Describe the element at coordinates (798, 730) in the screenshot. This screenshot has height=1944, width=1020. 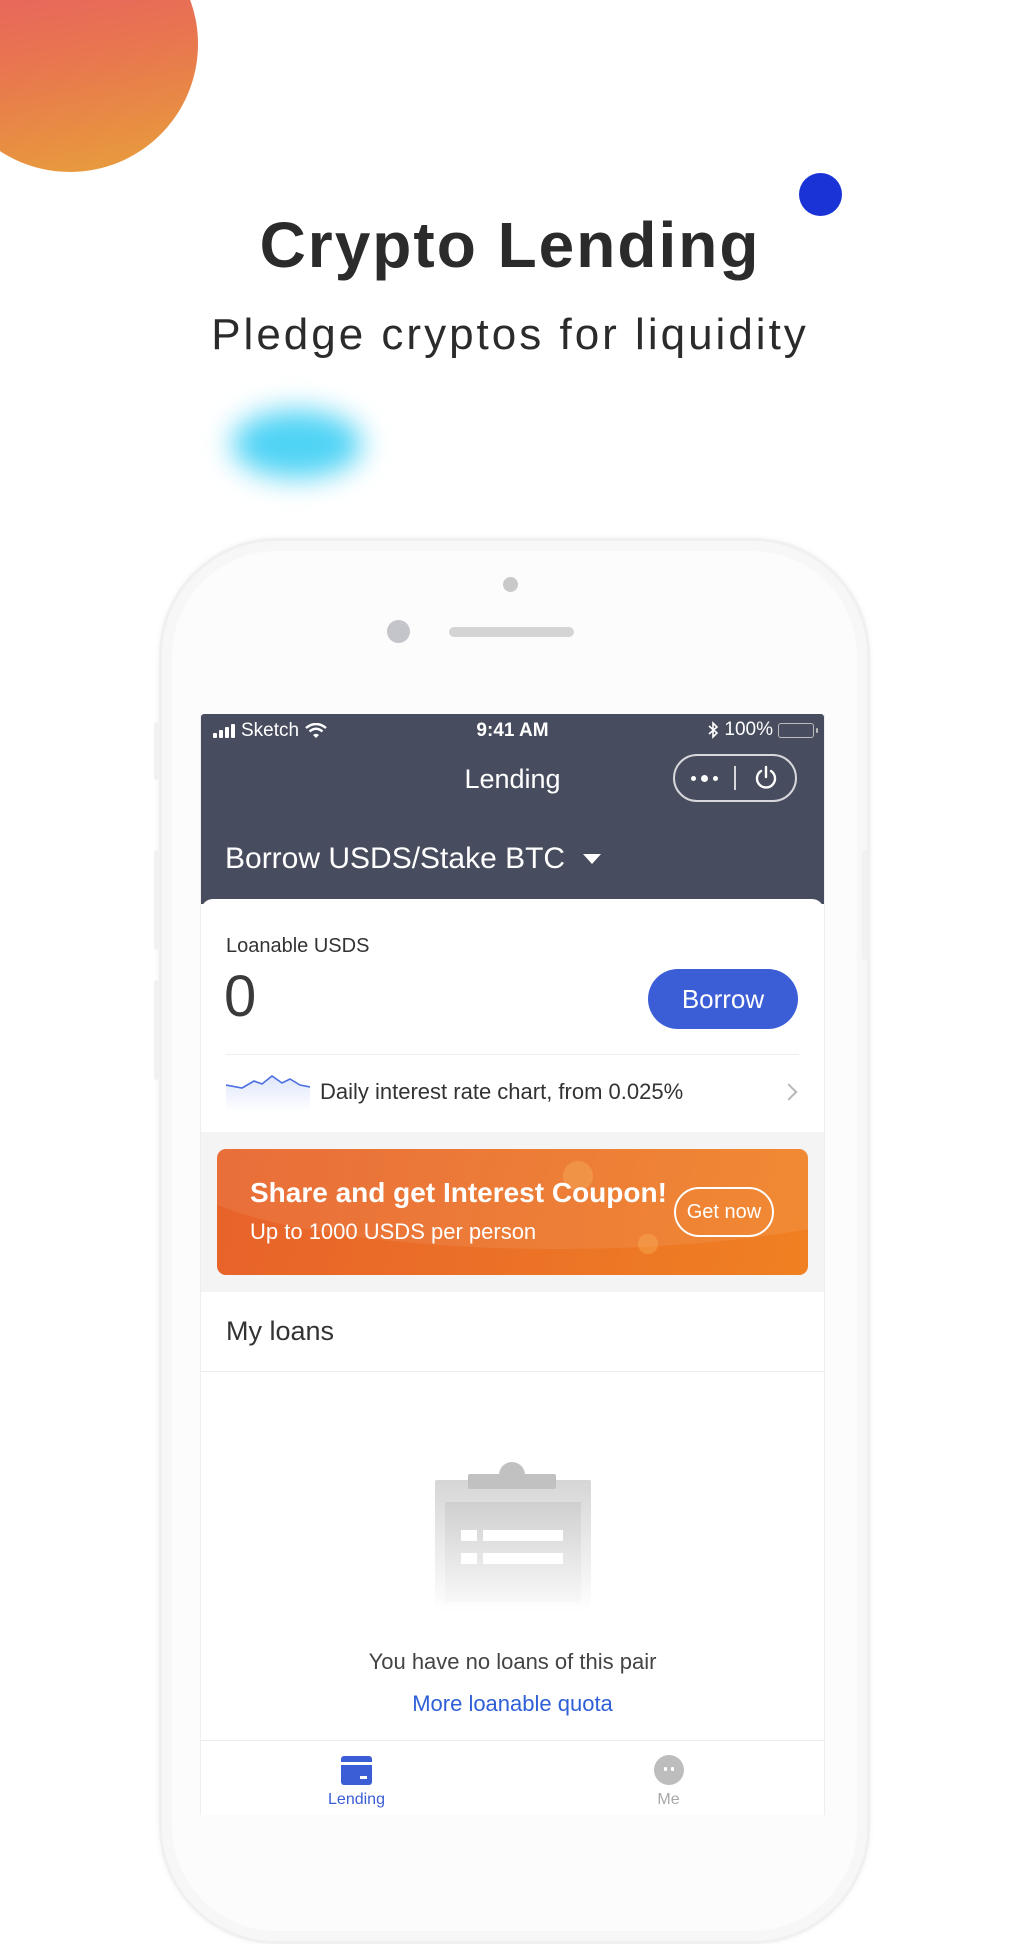
I see `battery-icon` at that location.